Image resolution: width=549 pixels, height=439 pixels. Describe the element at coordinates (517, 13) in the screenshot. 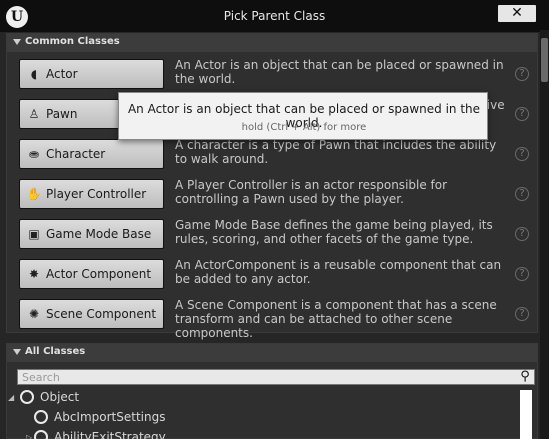

I see `close-button: ✕` at that location.